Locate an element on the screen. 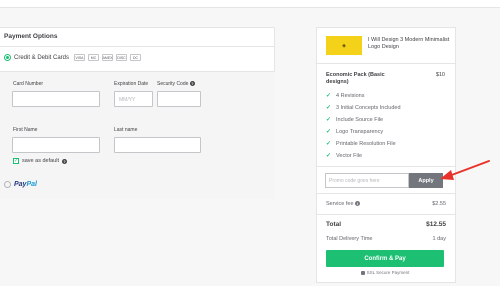  annotation-arrow is located at coordinates (465, 170).